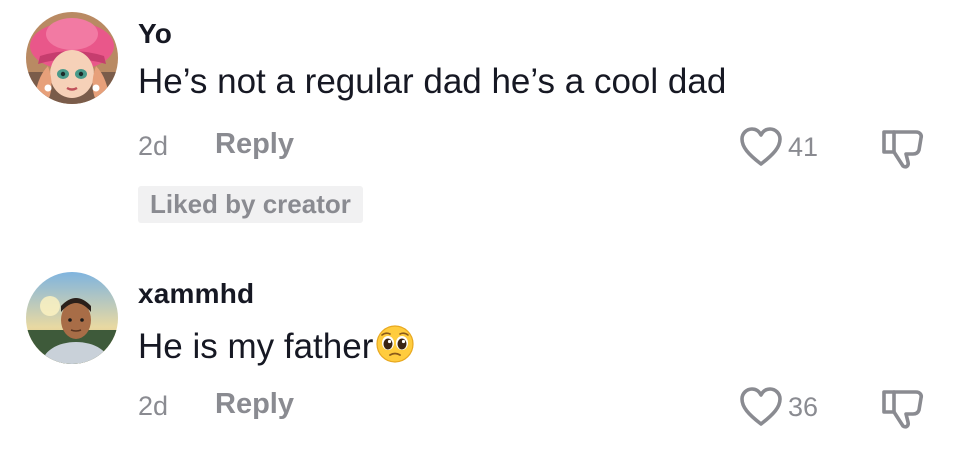 Image resolution: width=960 pixels, height=452 pixels. I want to click on like-button: 41, so click(778, 147).